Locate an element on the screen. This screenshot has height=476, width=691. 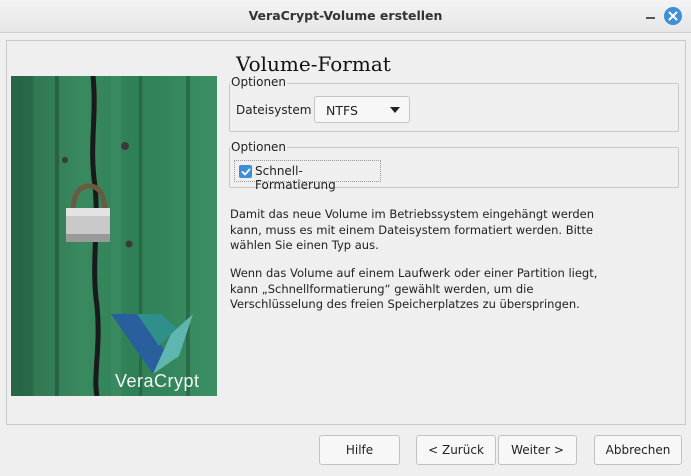
window-title: VeraCrypt-Volume erstellen is located at coordinates (345, 16).